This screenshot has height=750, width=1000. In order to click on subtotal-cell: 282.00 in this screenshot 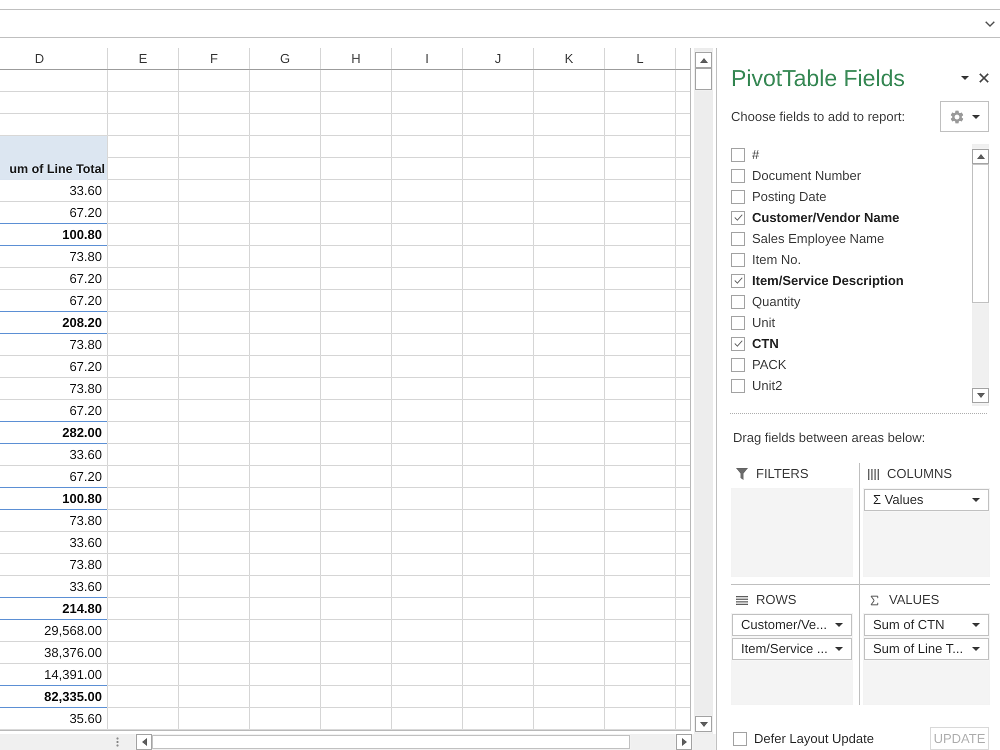, I will do `click(53, 433)`.